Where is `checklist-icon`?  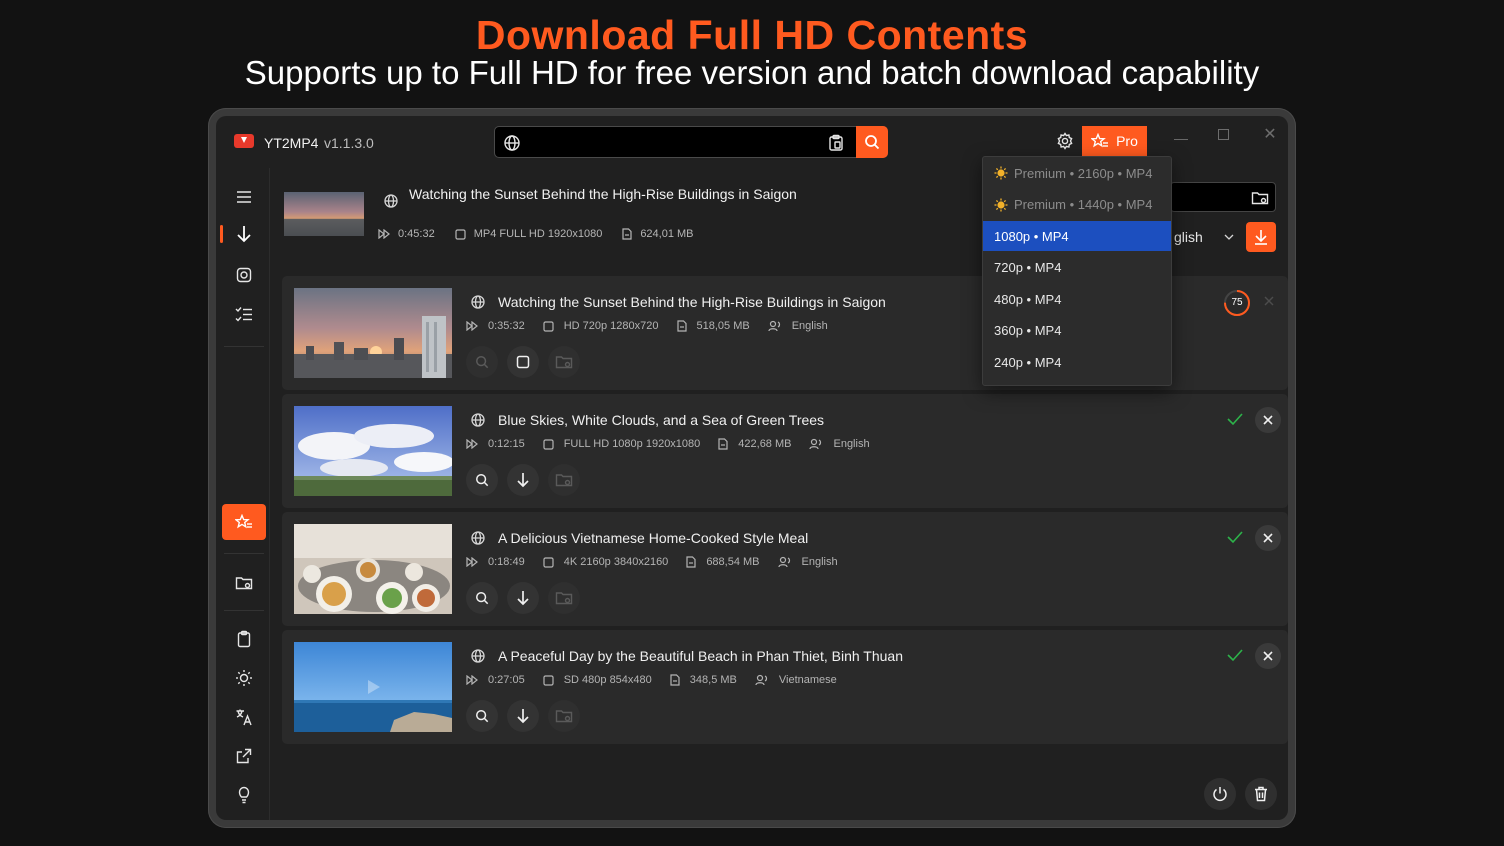
checklist-icon is located at coordinates (243, 314).